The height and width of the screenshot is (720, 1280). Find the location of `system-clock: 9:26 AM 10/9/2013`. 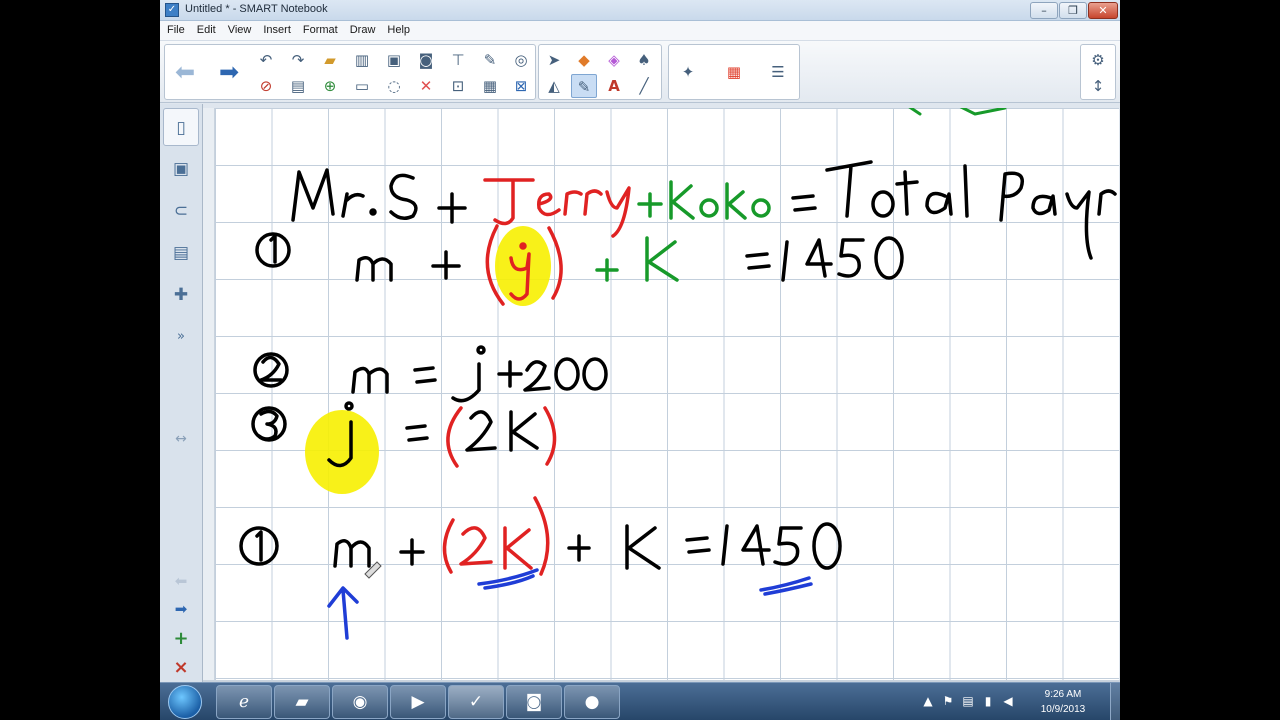

system-clock: 9:26 AM 10/9/2013 is located at coordinates (1063, 702).